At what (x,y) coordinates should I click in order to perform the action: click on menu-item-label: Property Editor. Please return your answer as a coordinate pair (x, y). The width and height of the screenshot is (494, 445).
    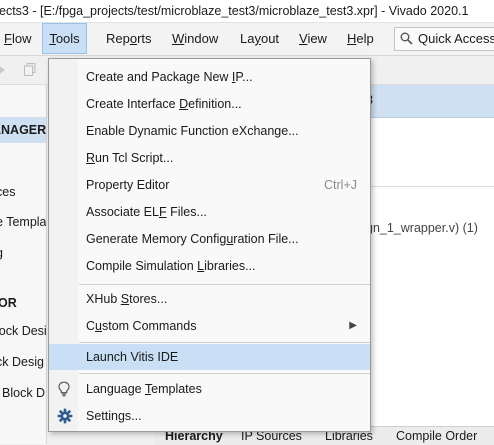
    Looking at the image, I should click on (128, 185).